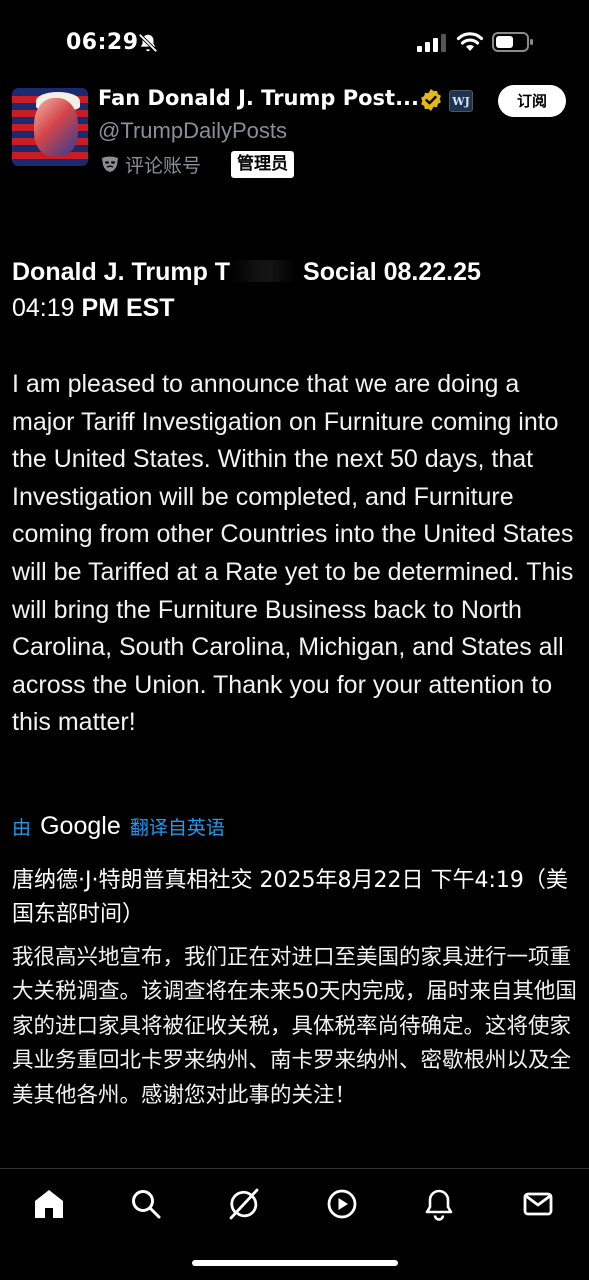 This screenshot has height=1280, width=589. I want to click on translated-by-google: 由 Google 翻译自英语, so click(118, 829).